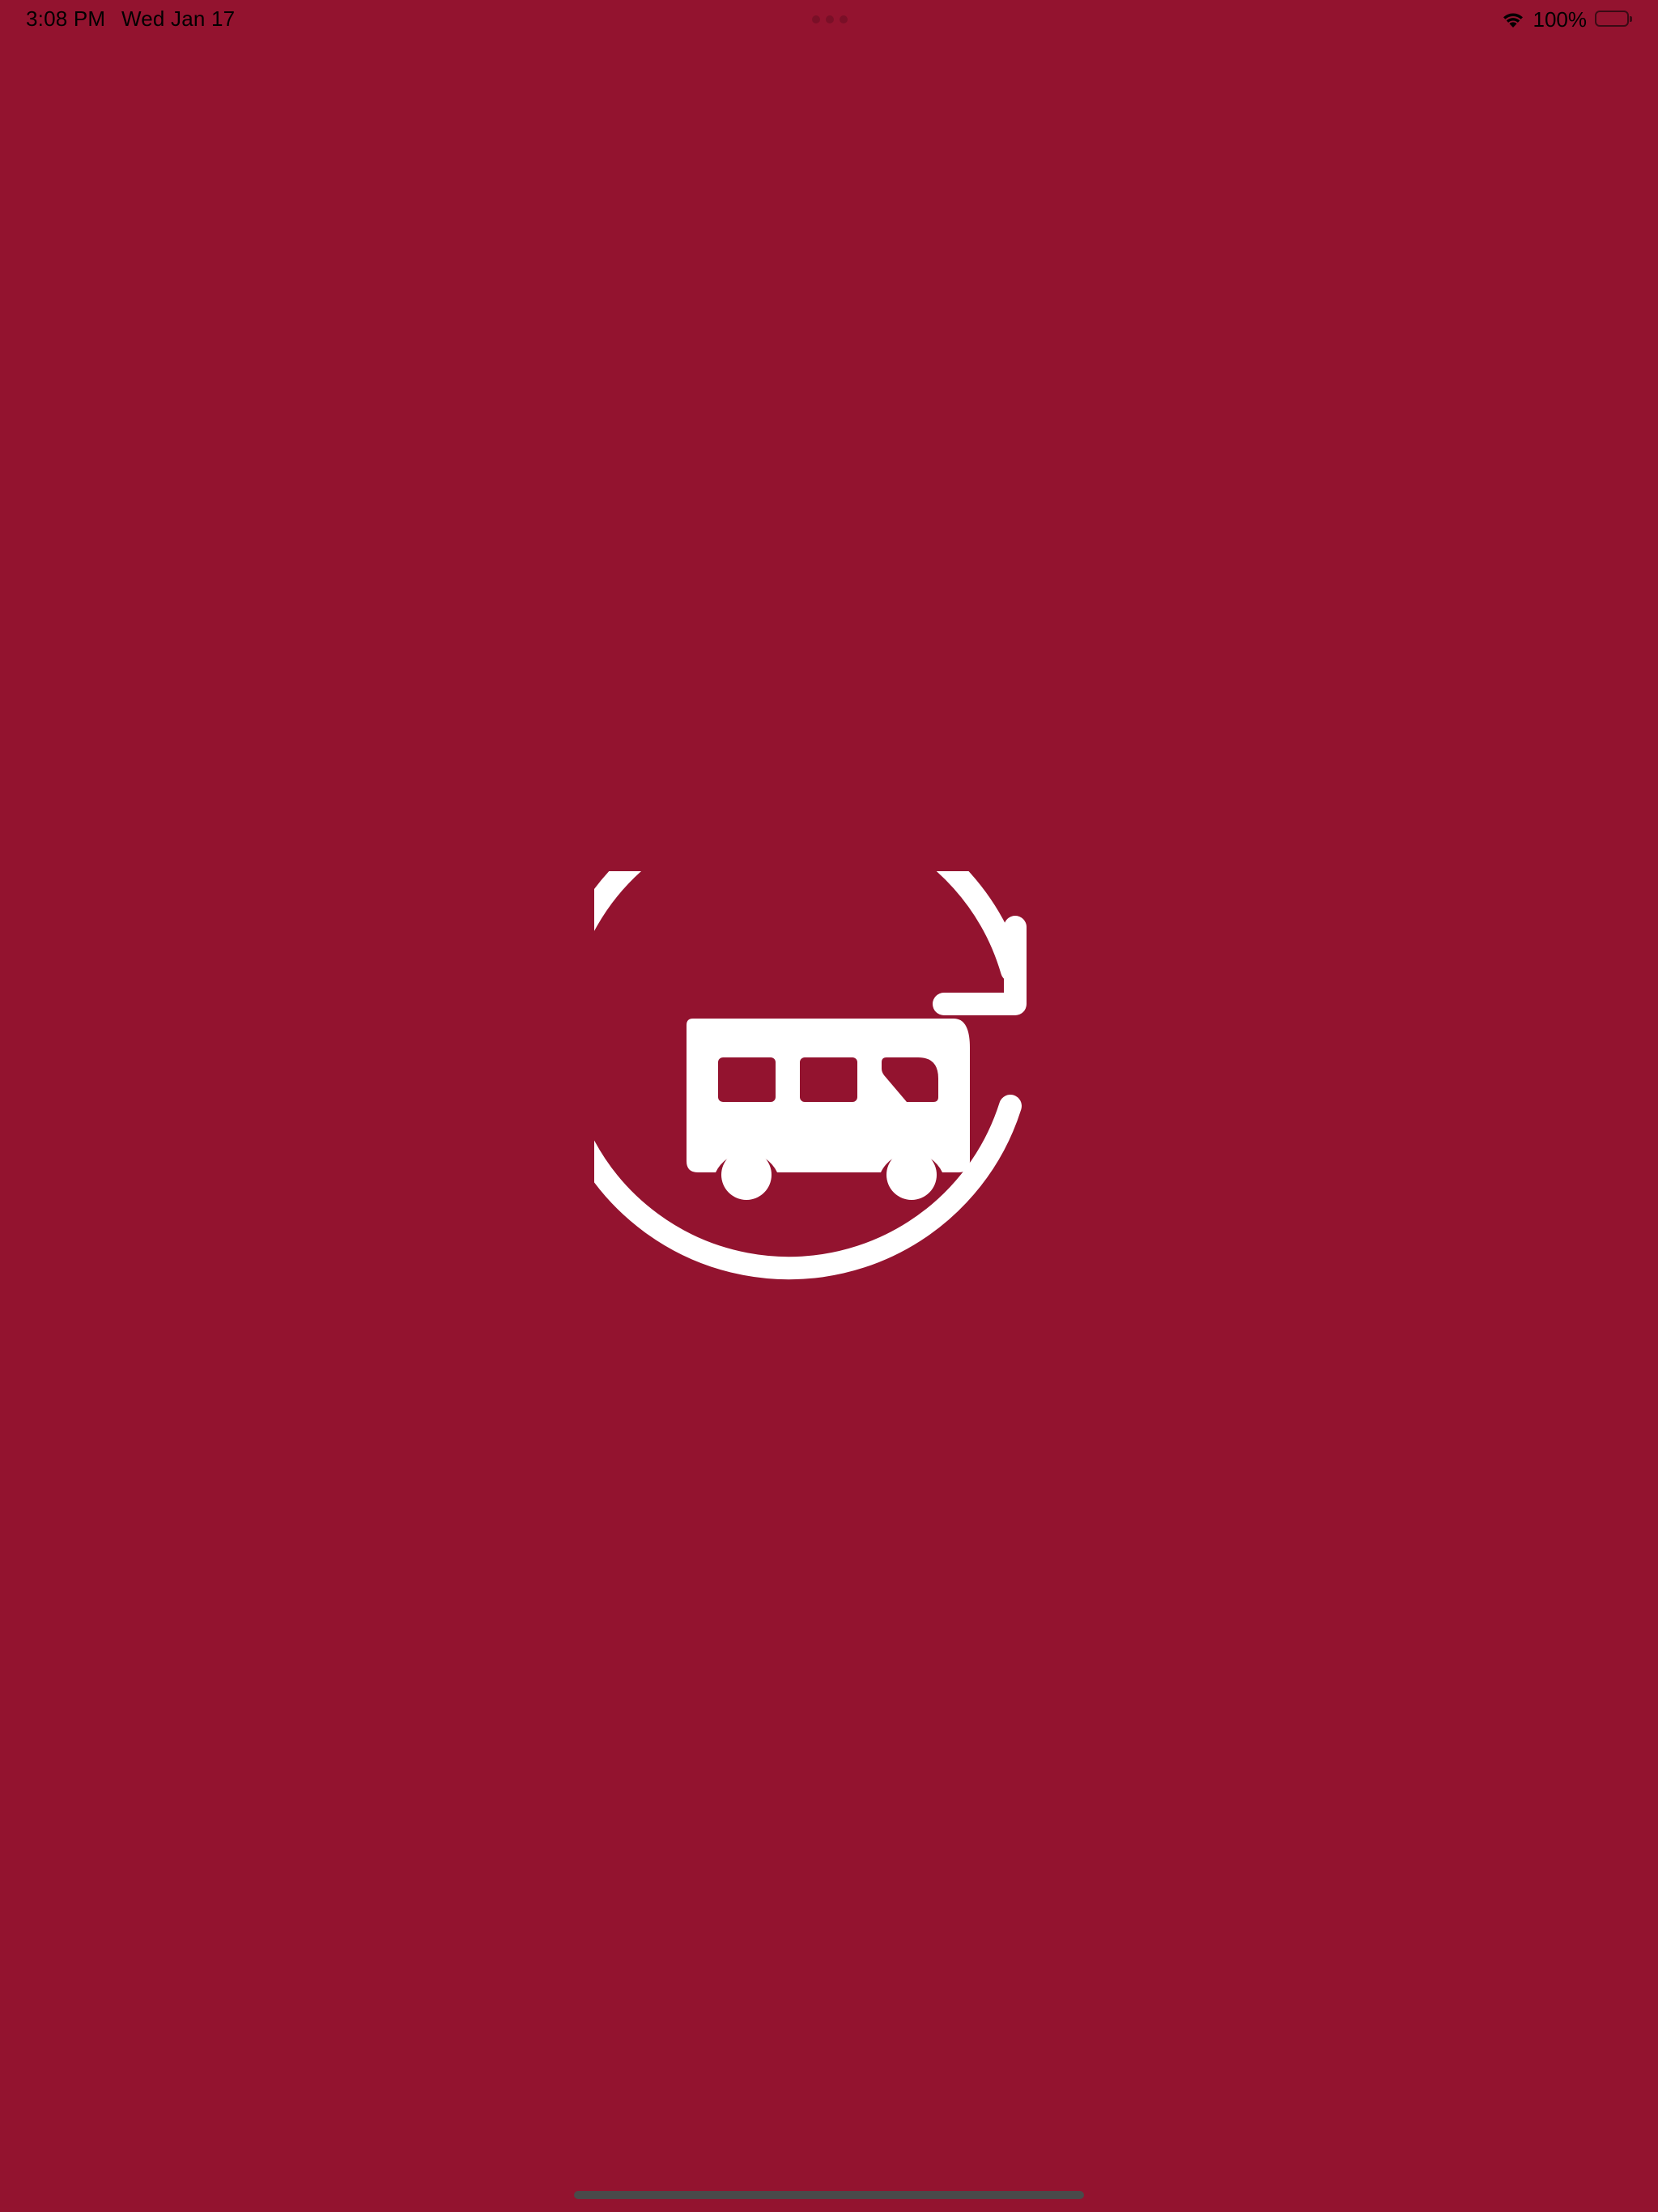 The height and width of the screenshot is (2212, 1658). Describe the element at coordinates (66, 19) in the screenshot. I see `status-time: 3:08 PM` at that location.